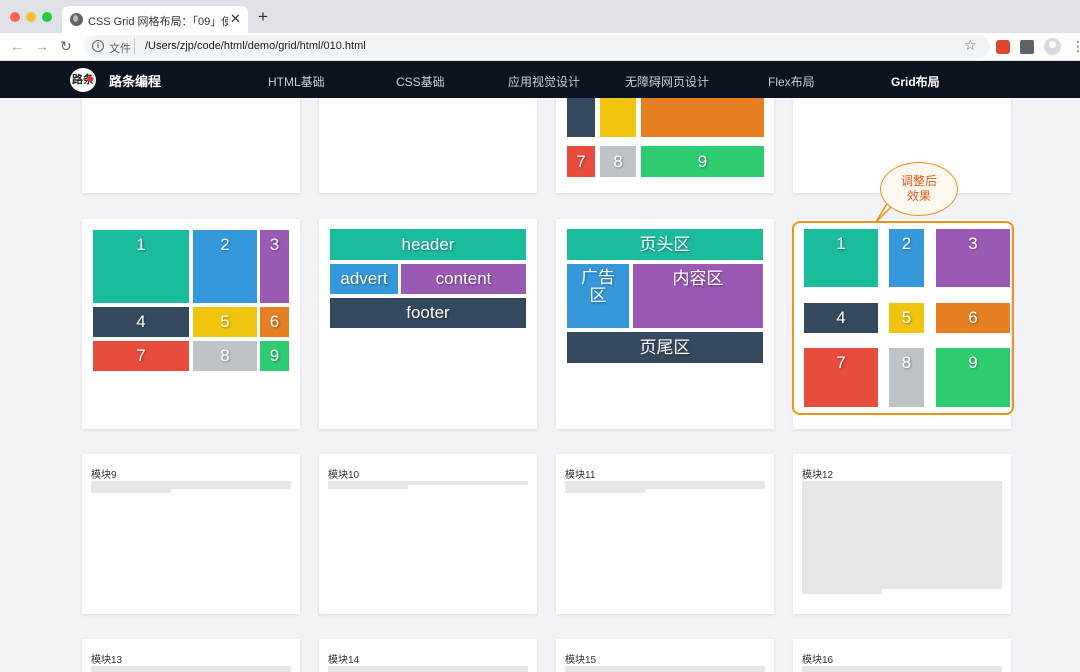 This screenshot has height=672, width=1080. What do you see at coordinates (344, 475) in the screenshot?
I see `module-title: 模块10` at bounding box center [344, 475].